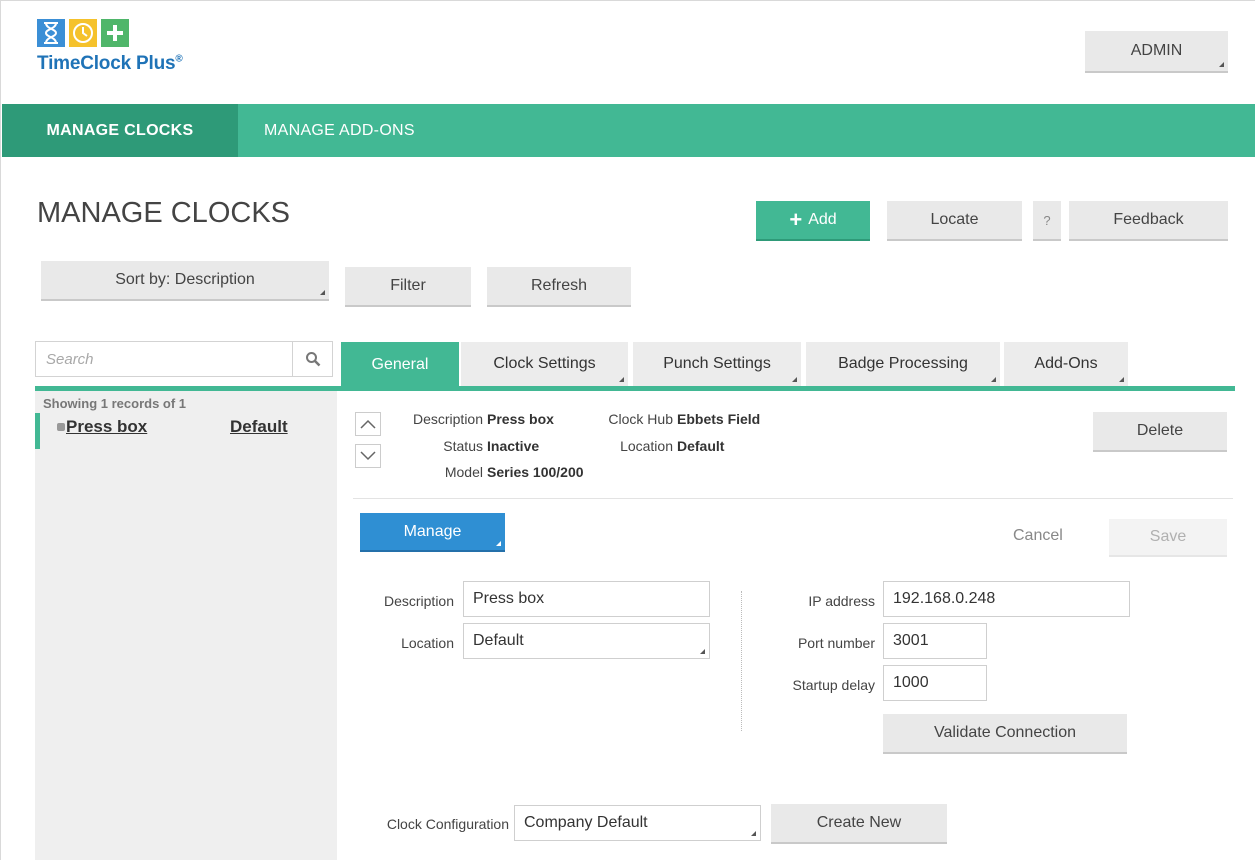 The image size is (1255, 860). What do you see at coordinates (586, 641) in the screenshot?
I see `location-select: Default` at bounding box center [586, 641].